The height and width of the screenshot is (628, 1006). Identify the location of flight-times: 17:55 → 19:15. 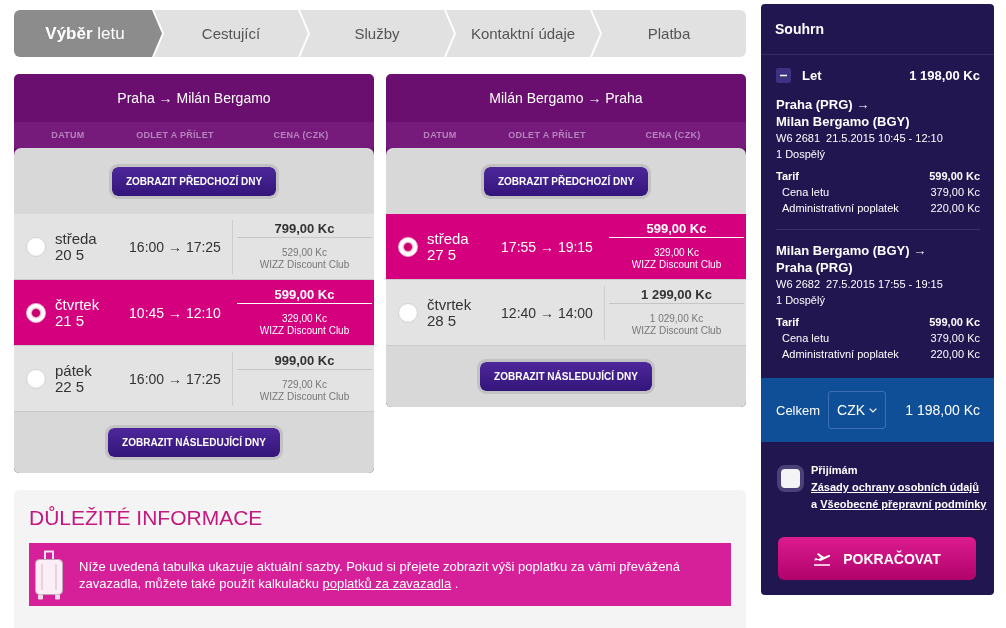
(547, 246).